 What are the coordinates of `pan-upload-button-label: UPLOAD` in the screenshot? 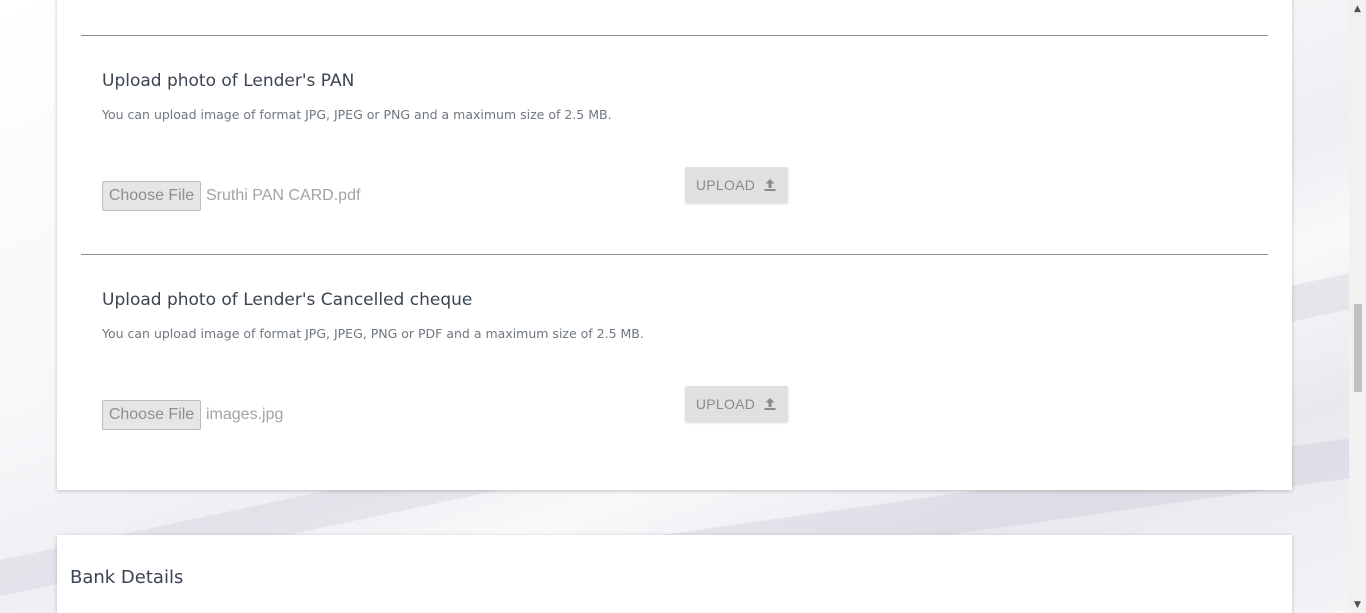 It's located at (725, 185).